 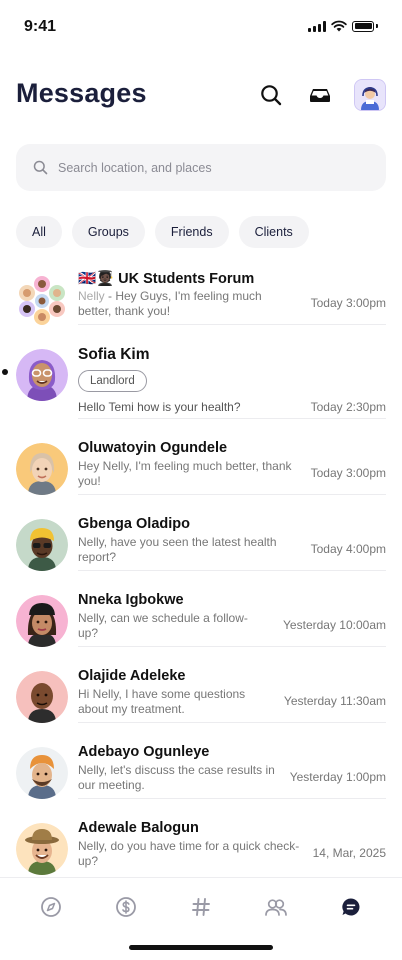 I want to click on status-icons, so click(x=343, y=26).